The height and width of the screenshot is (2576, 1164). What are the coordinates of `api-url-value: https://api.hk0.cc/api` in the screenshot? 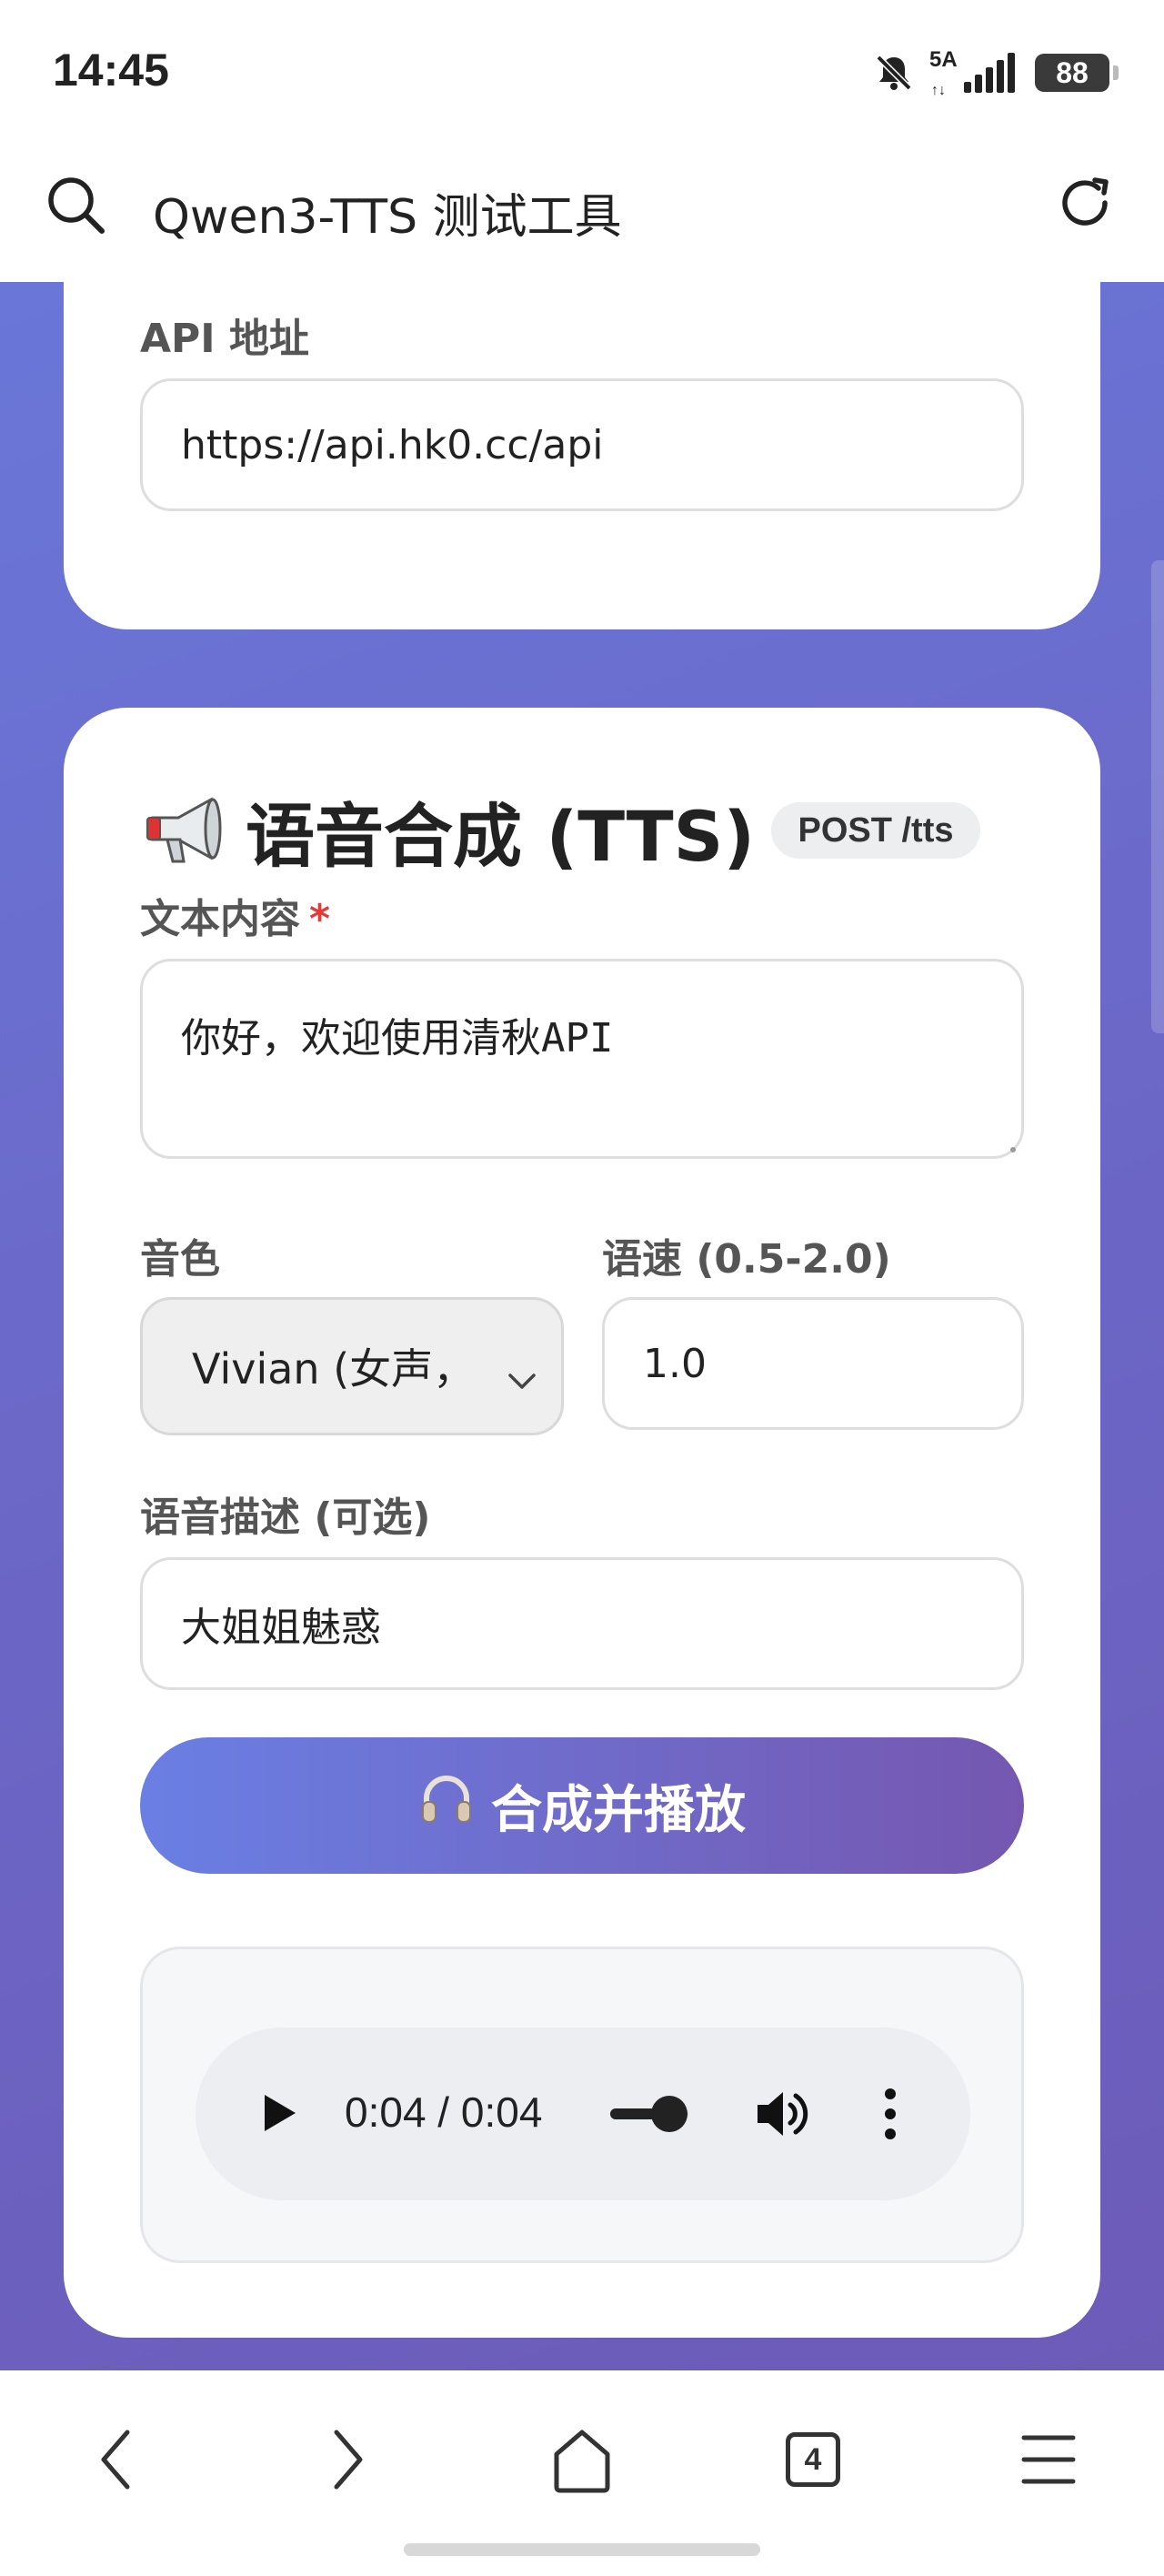 It's located at (393, 444).